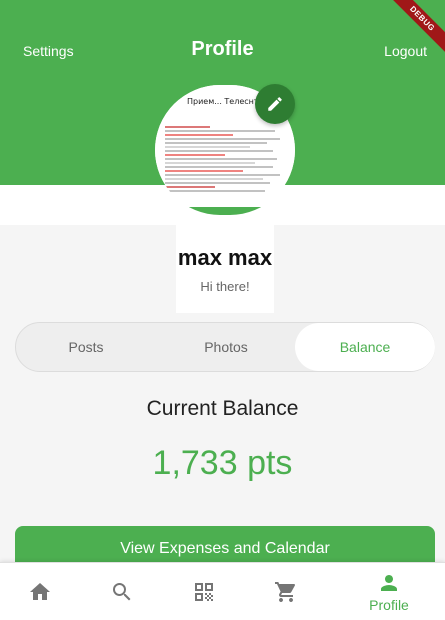 The height and width of the screenshot is (620, 445). Describe the element at coordinates (225, 257) in the screenshot. I see `profile-name: max max` at that location.